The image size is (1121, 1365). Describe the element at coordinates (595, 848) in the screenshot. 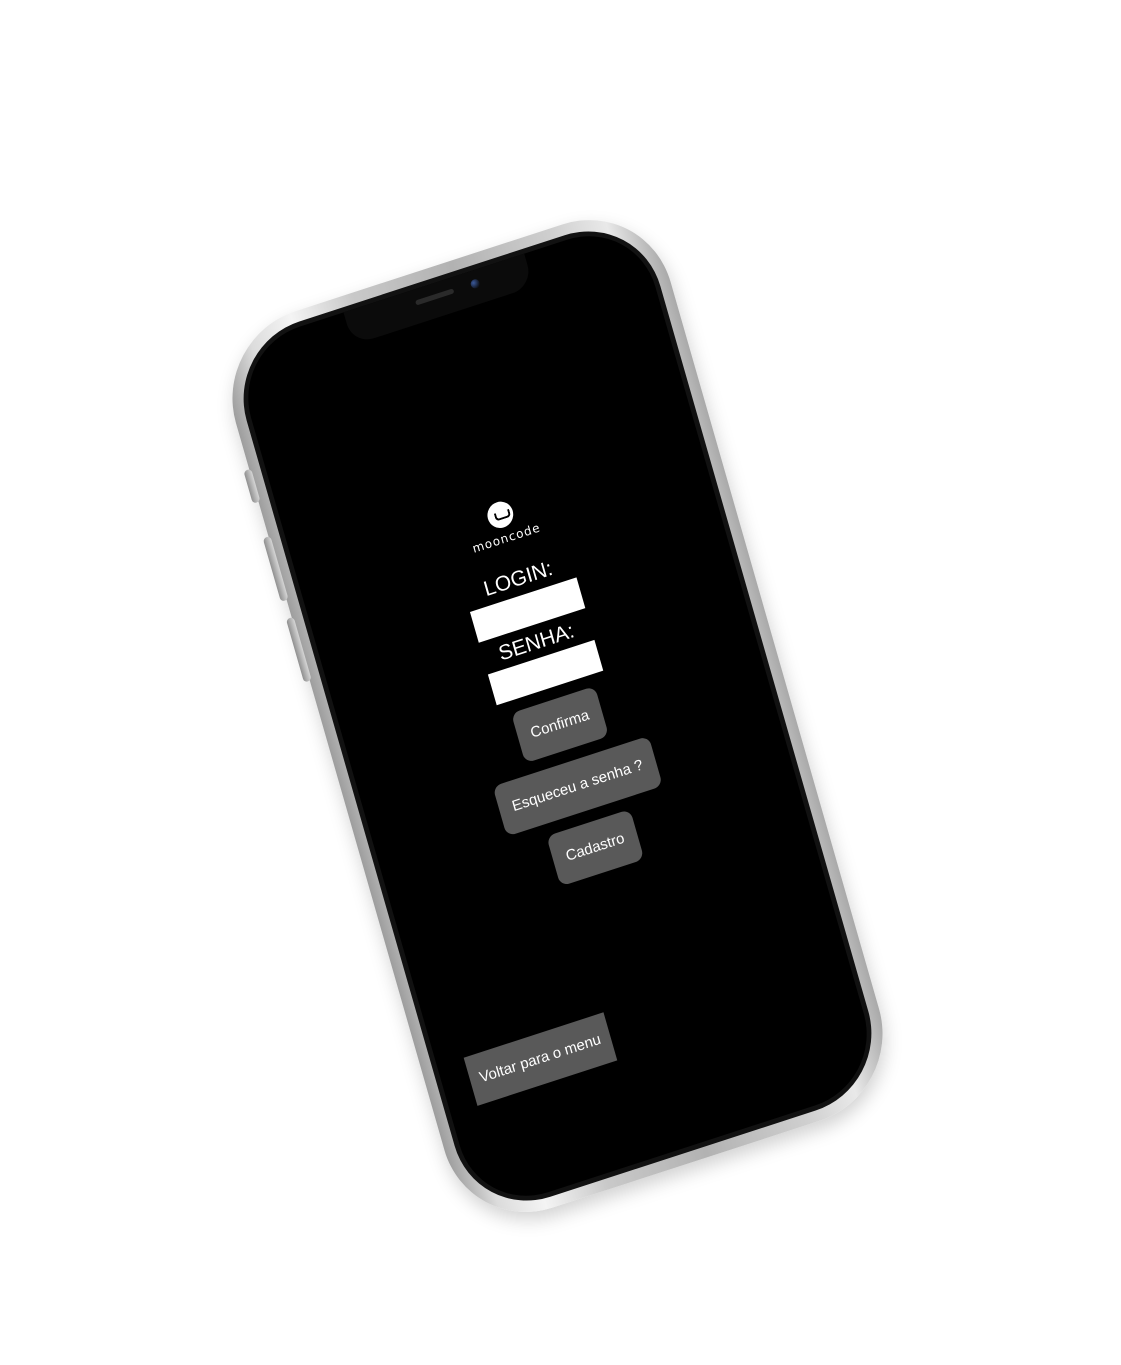

I see `register-button: Cadastro` at that location.